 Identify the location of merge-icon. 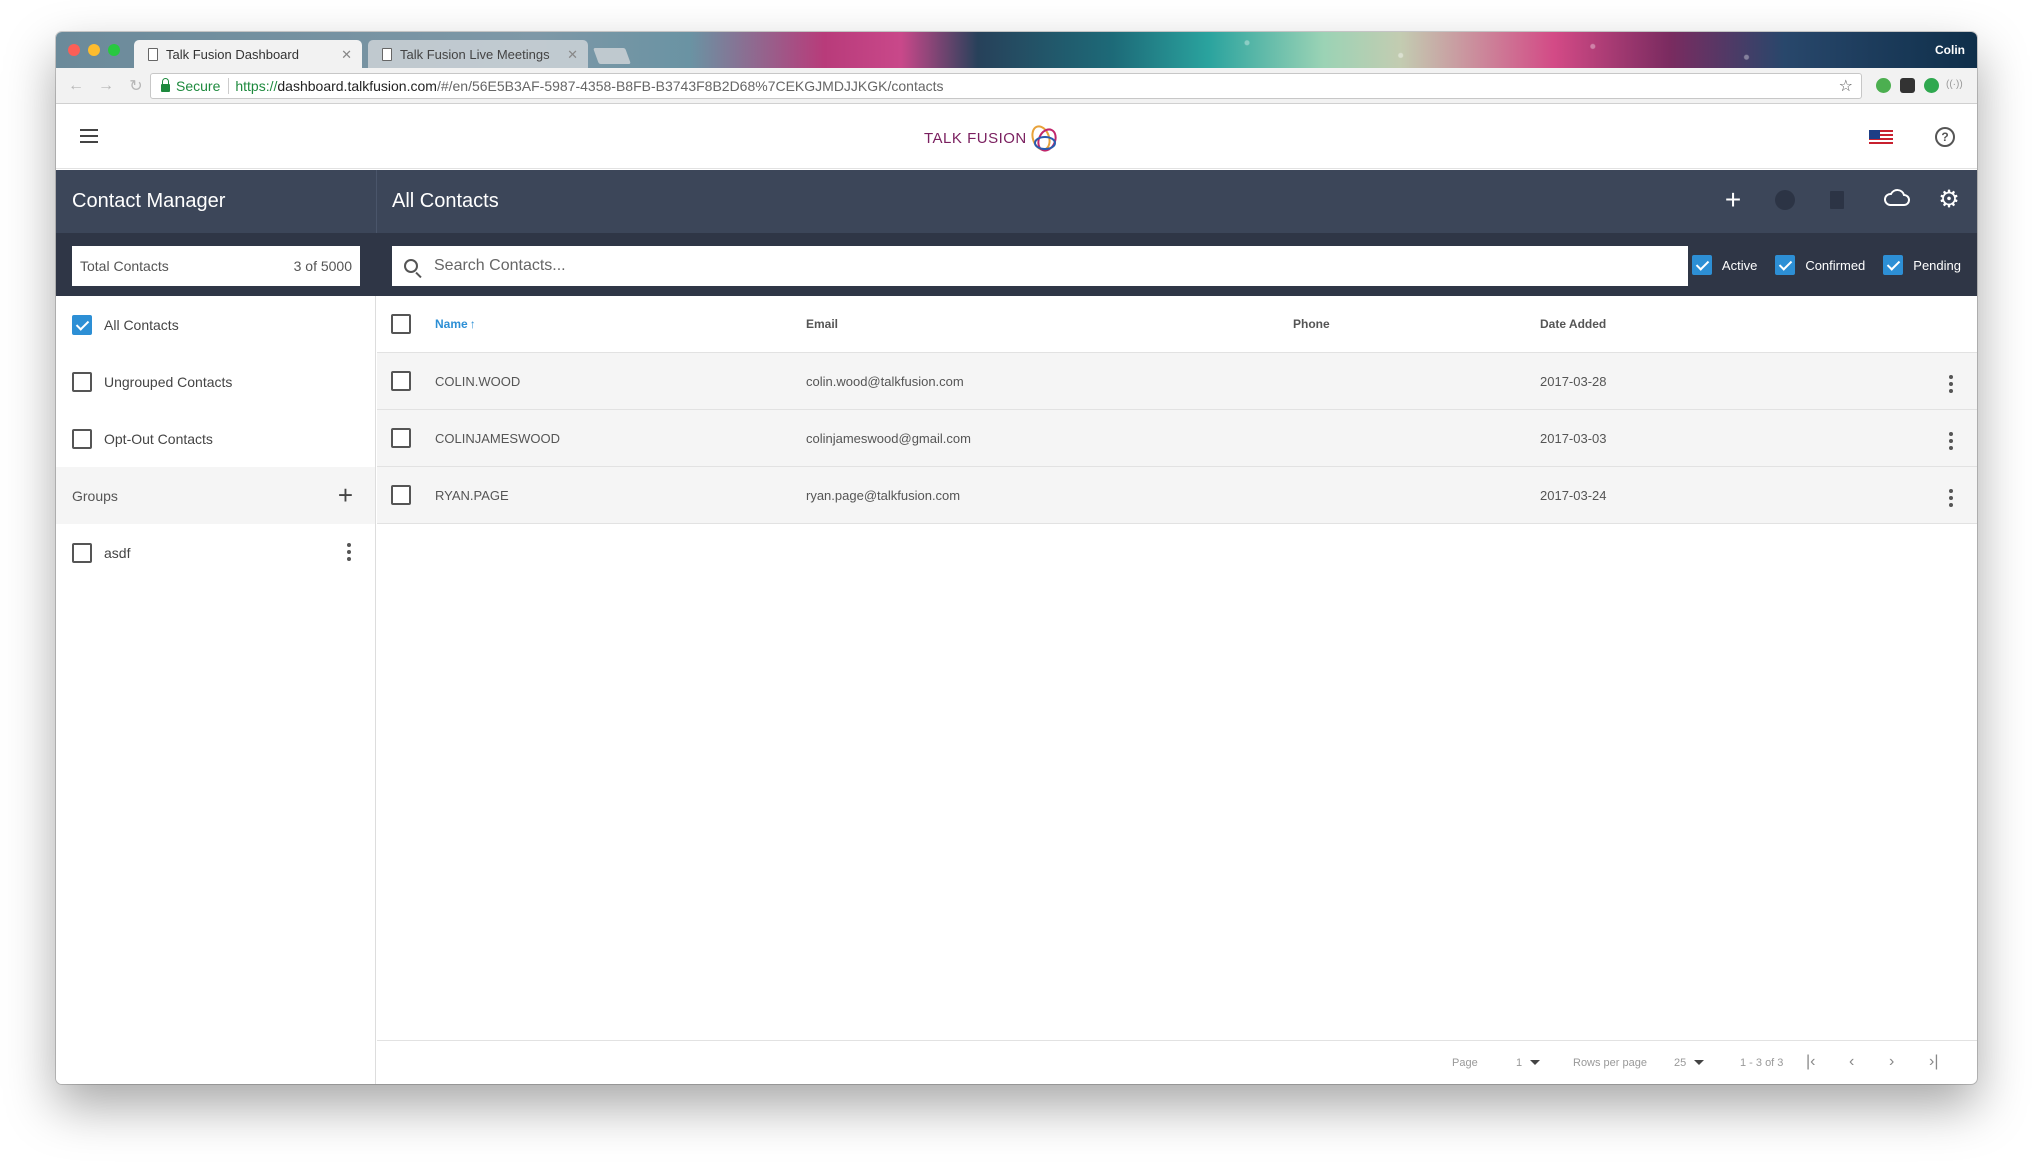
(1785, 200).